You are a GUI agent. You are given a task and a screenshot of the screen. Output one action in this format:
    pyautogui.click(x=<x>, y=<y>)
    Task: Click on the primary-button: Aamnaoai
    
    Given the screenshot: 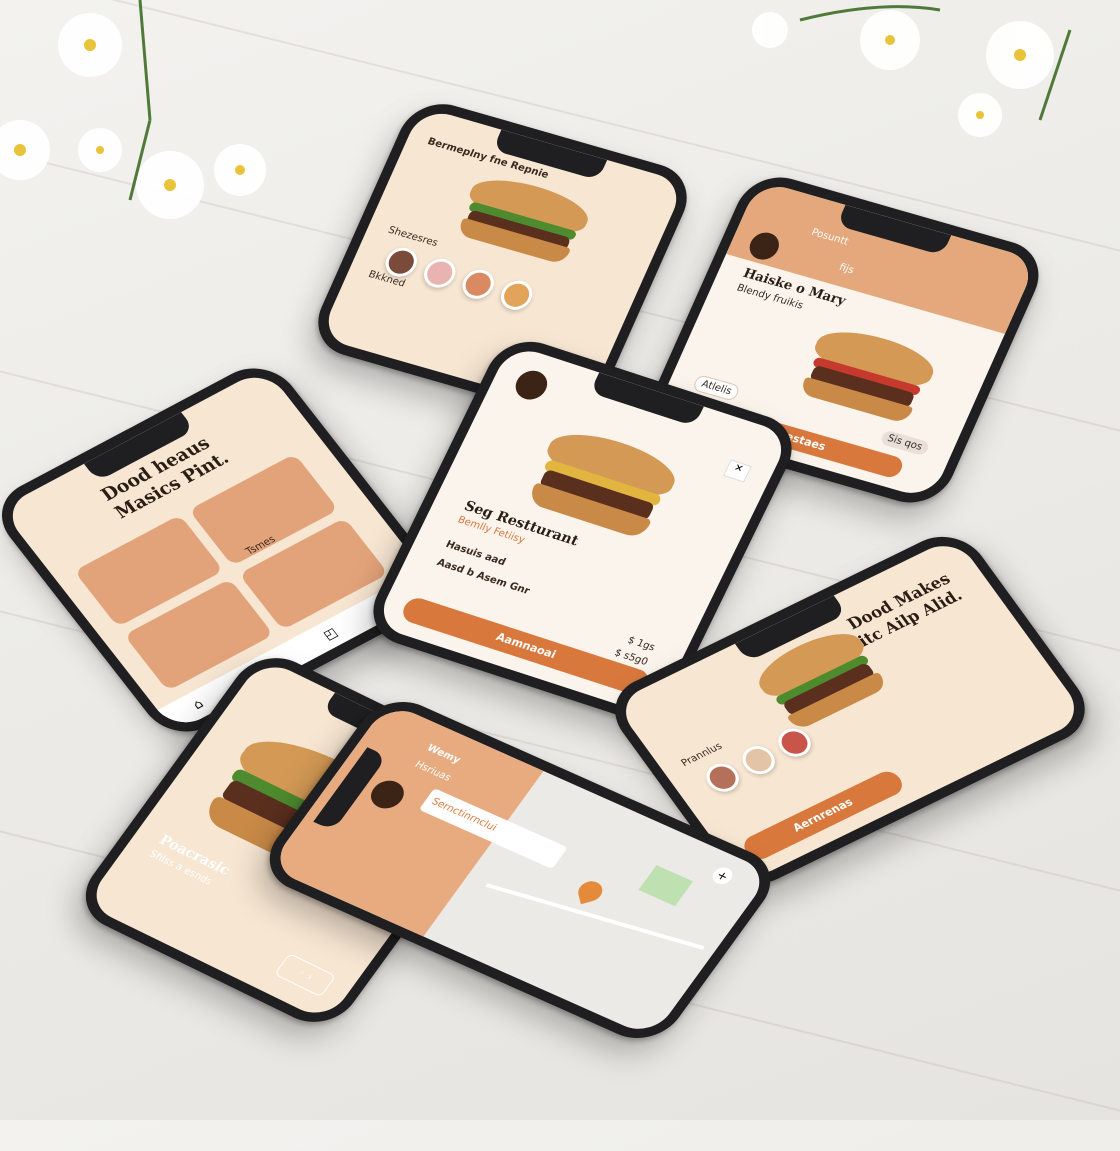 What is the action you would take?
    pyautogui.click(x=525, y=646)
    